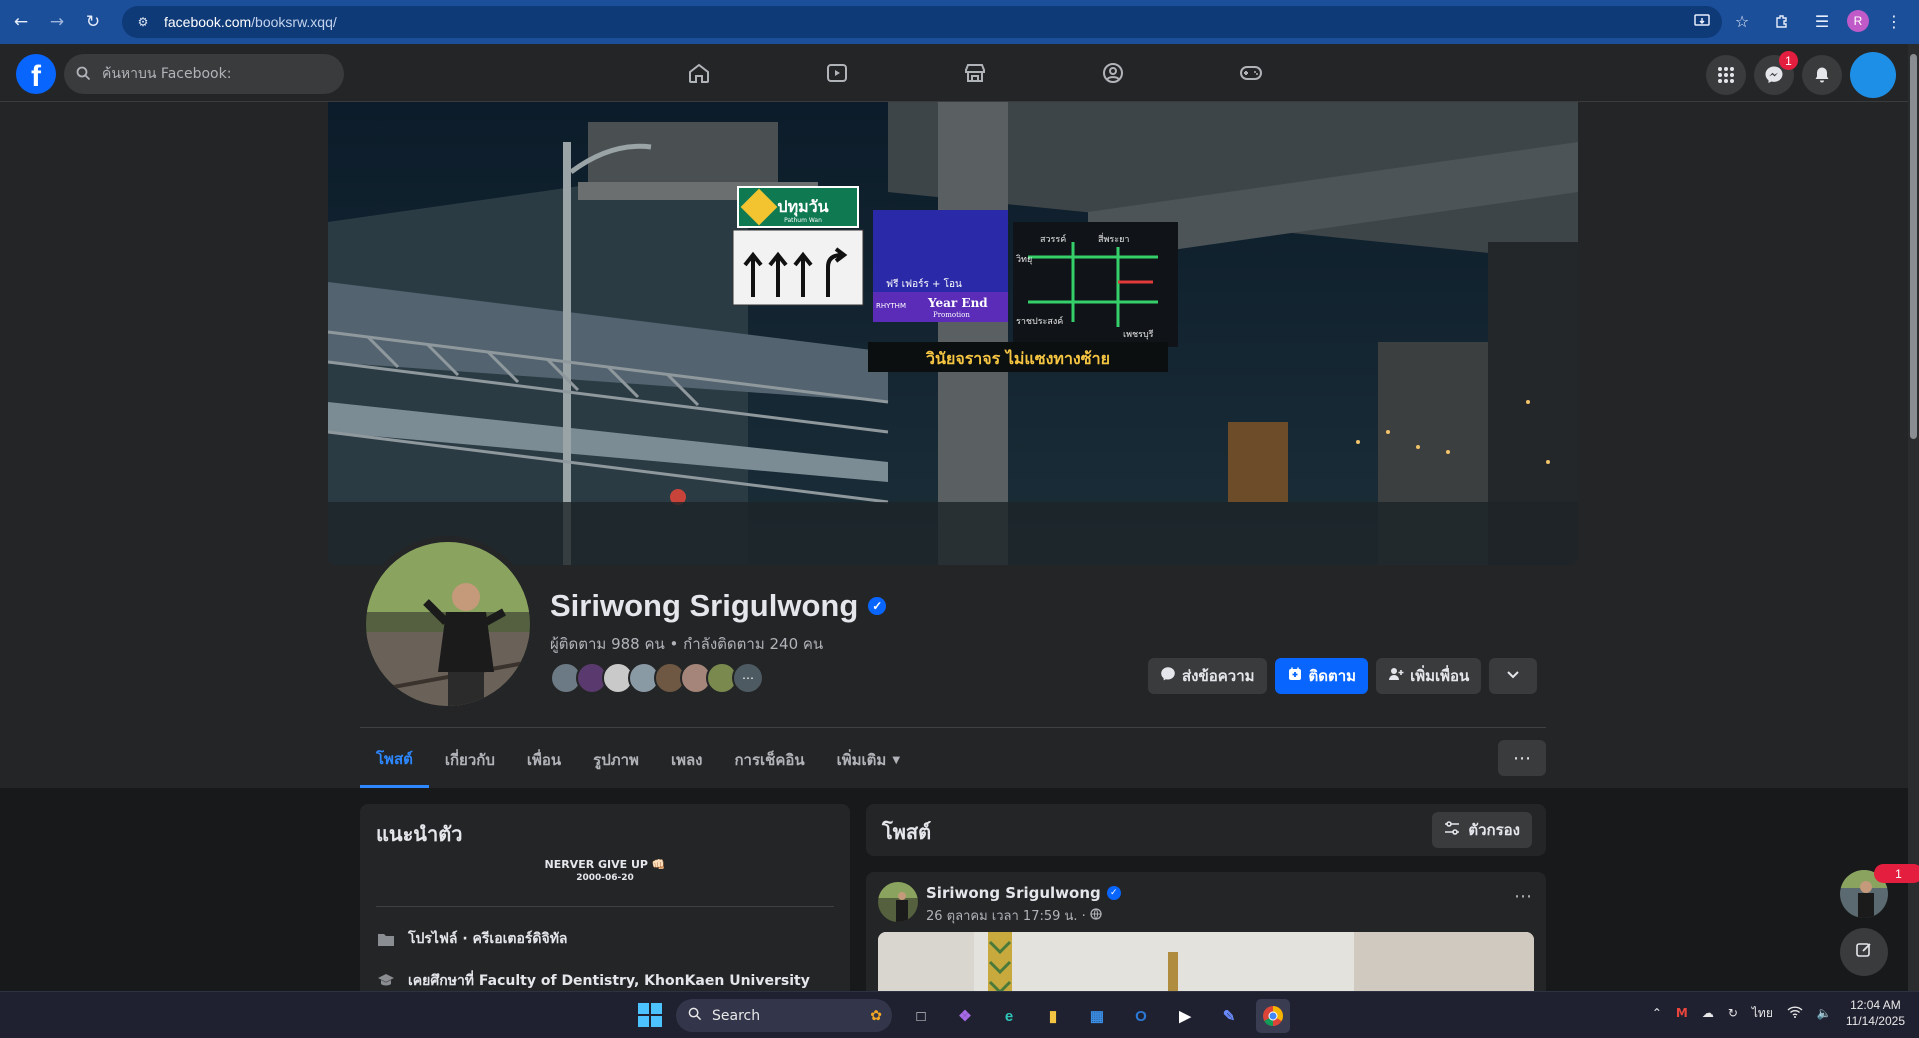 The image size is (1919, 1038). Describe the element at coordinates (1141, 1016) in the screenshot. I see `outlook-icon: O` at that location.